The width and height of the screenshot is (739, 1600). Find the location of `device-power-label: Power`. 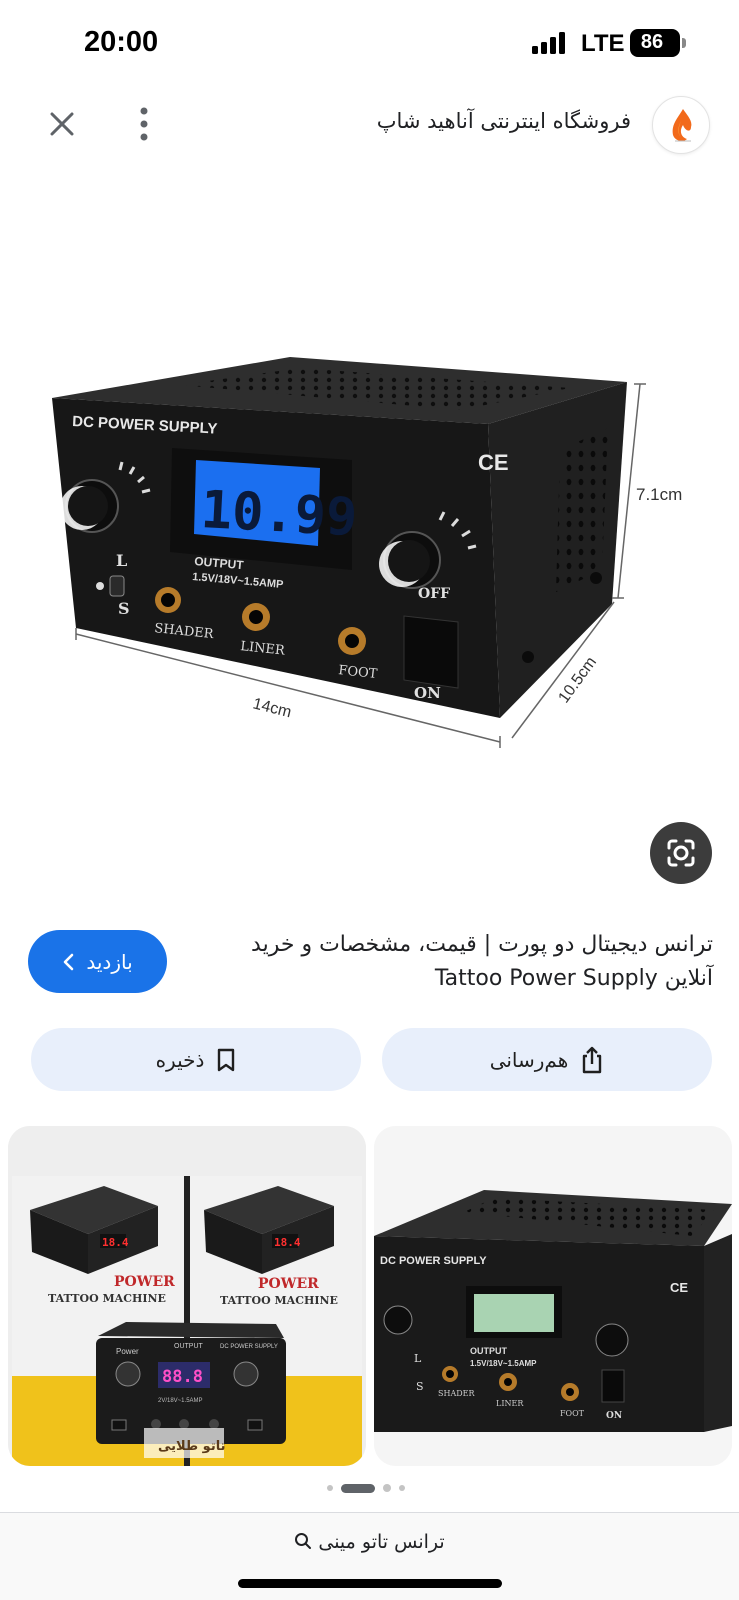

device-power-label: Power is located at coordinates (127, 1351).